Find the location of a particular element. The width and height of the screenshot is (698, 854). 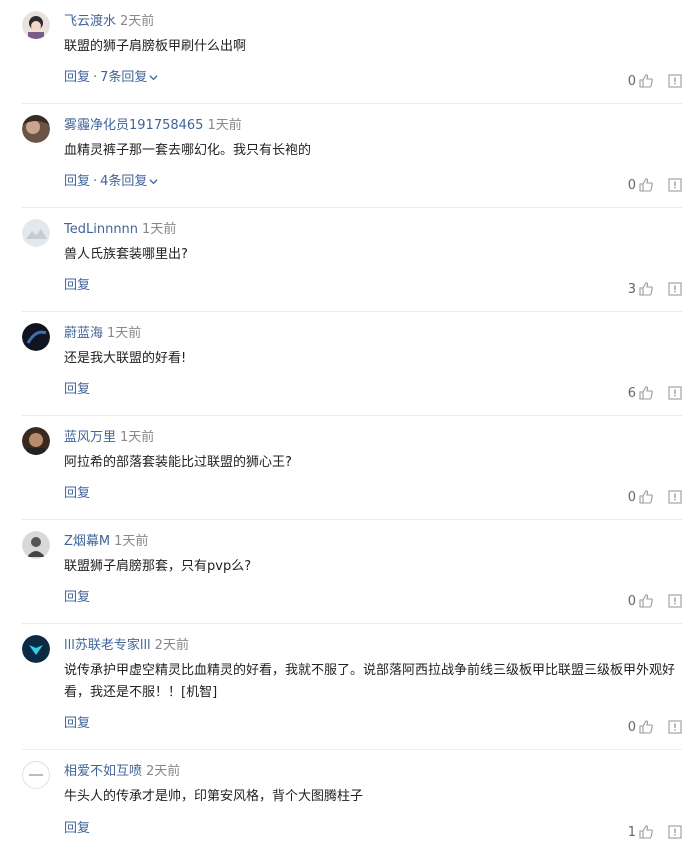

like-count: 3 is located at coordinates (631, 289).